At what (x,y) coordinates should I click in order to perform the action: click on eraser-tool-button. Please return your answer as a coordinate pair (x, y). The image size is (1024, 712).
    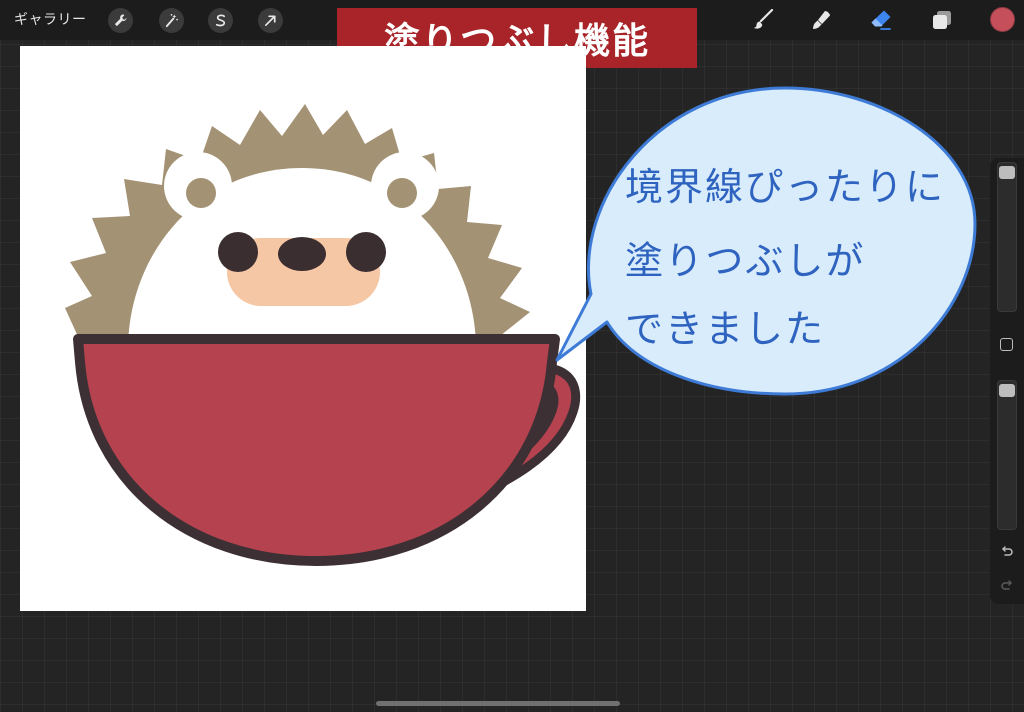
    Looking at the image, I should click on (881, 20).